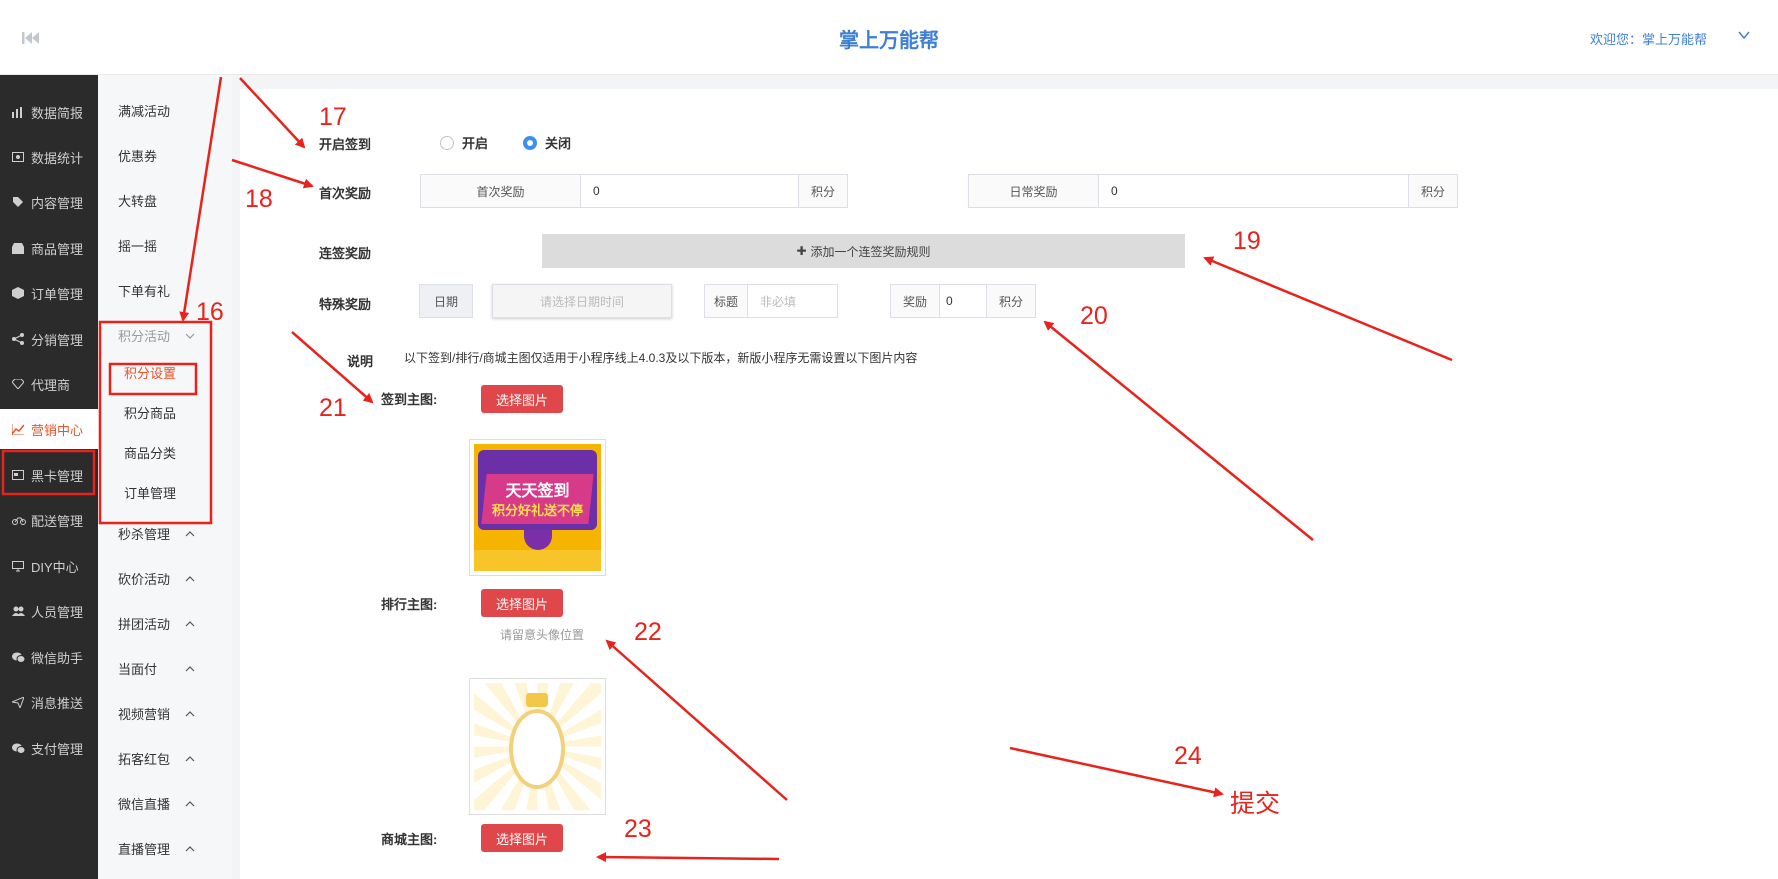 The width and height of the screenshot is (1778, 879). I want to click on rank-image-preview, so click(537, 746).